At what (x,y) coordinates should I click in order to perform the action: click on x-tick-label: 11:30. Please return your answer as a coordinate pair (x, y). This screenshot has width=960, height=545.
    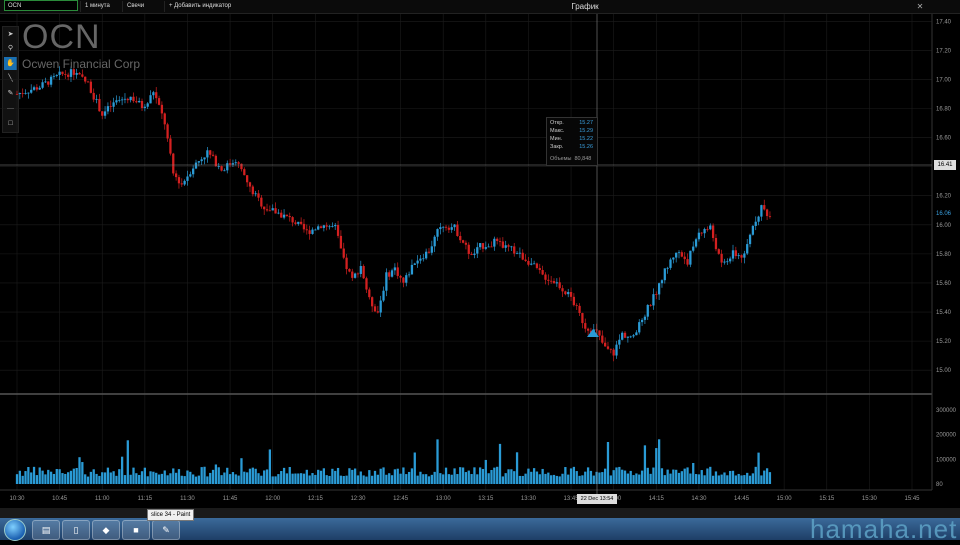
    Looking at the image, I should click on (187, 499).